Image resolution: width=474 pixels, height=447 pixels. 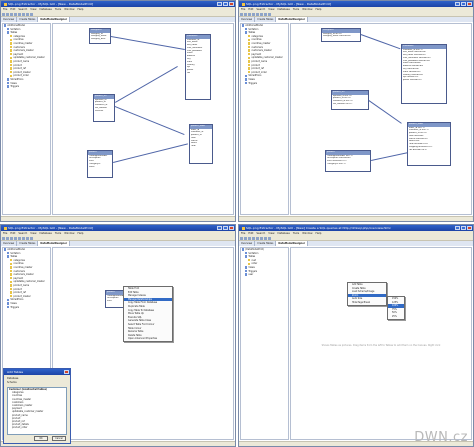 I want to click on menu-item: Open Advanced Properties, so click(x=148, y=339).